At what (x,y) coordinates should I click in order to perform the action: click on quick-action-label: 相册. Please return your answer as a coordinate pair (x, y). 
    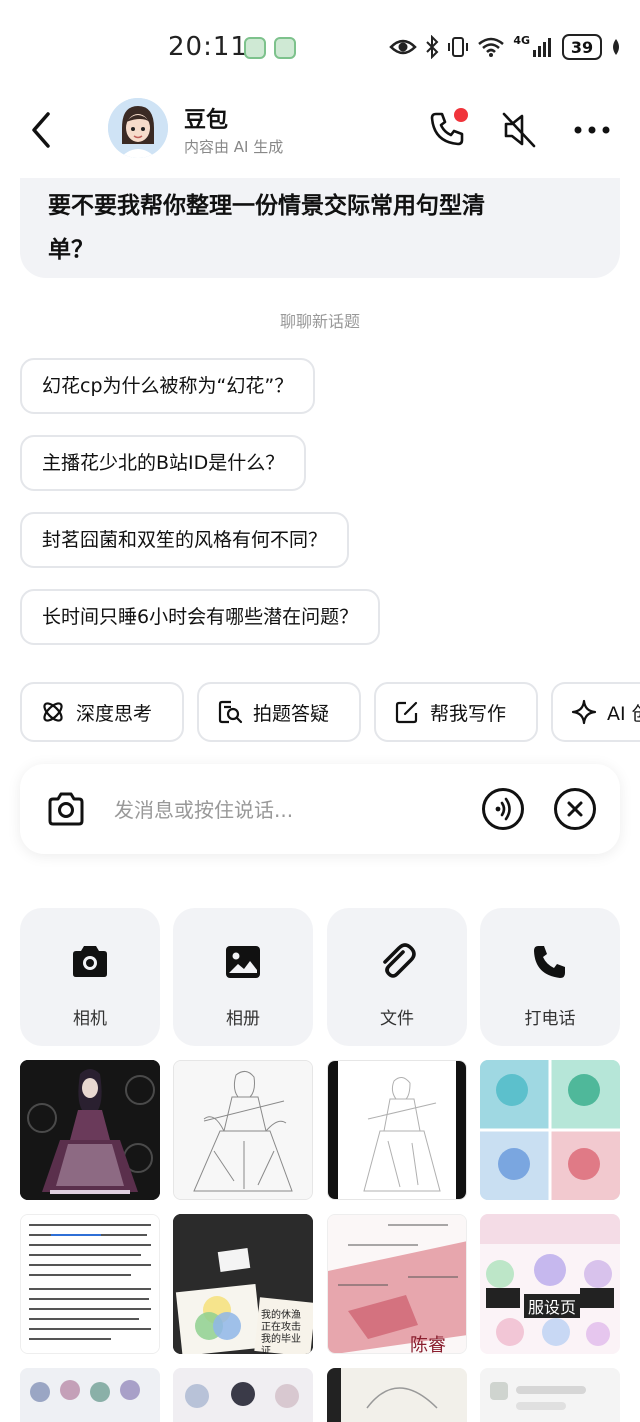
    Looking at the image, I should click on (243, 1019).